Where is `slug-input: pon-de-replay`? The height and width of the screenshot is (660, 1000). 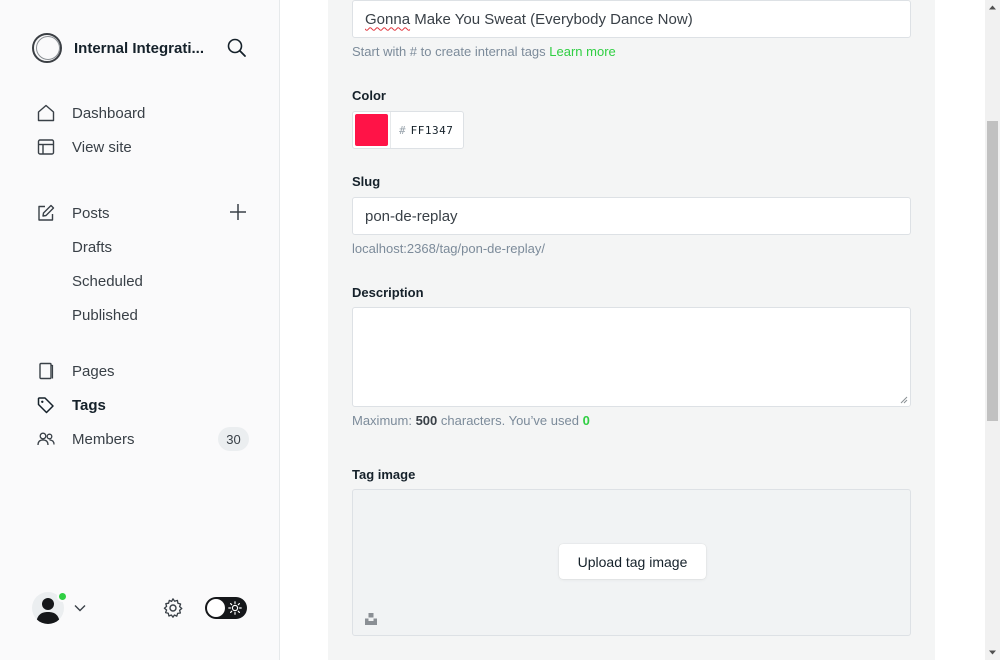
slug-input: pon-de-replay is located at coordinates (631, 216).